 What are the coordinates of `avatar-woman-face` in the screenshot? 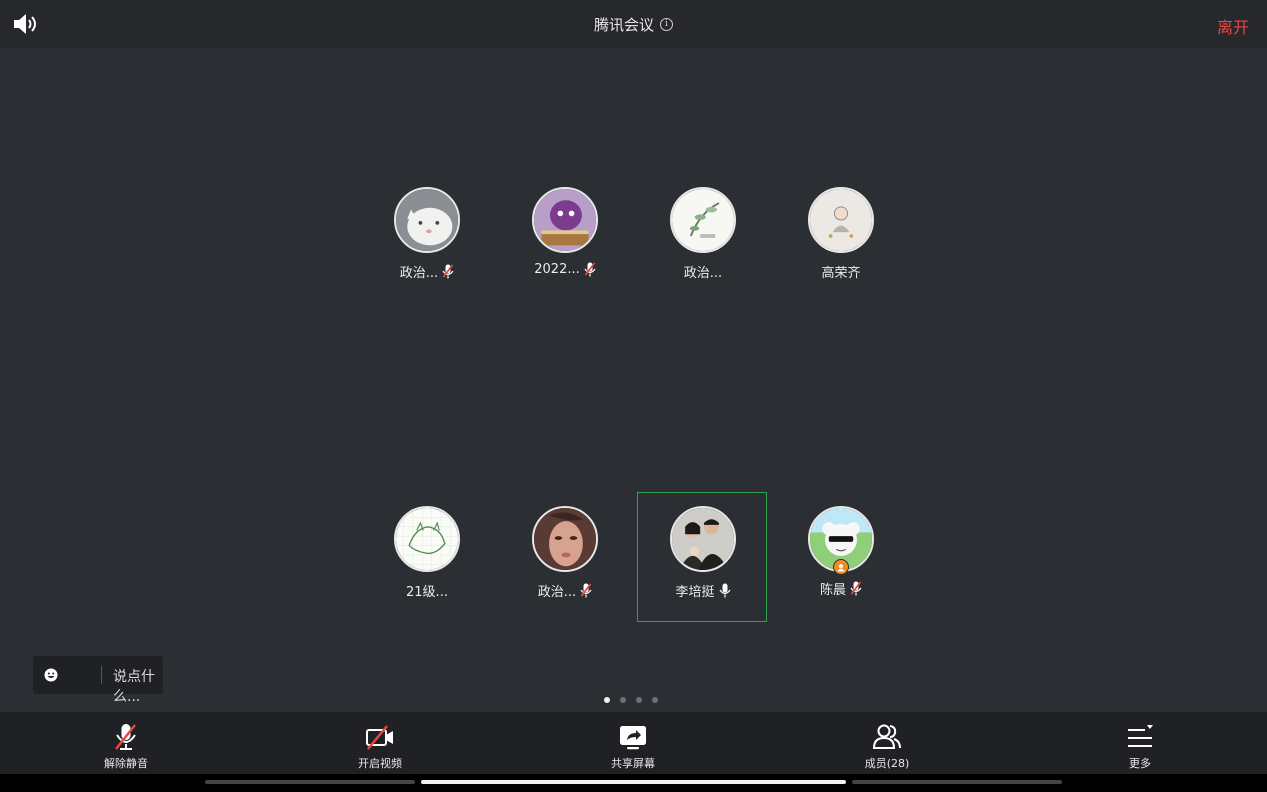 It's located at (565, 539).